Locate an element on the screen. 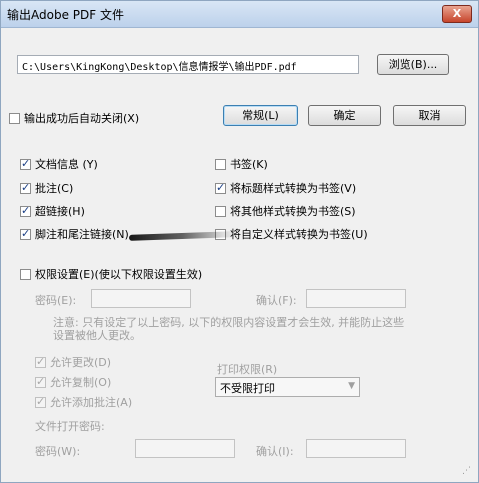 This screenshot has height=483, width=479. auto-close-label: 输出成功后自动关闭(X) is located at coordinates (82, 118).